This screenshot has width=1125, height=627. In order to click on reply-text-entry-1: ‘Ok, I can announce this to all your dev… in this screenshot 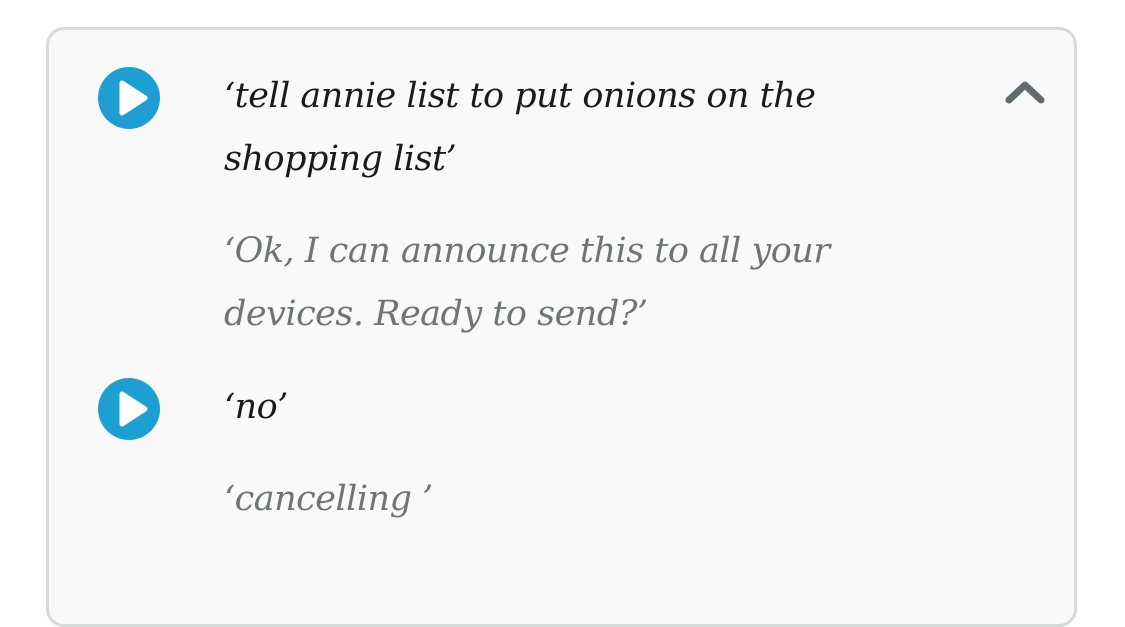, I will do `click(584, 283)`.